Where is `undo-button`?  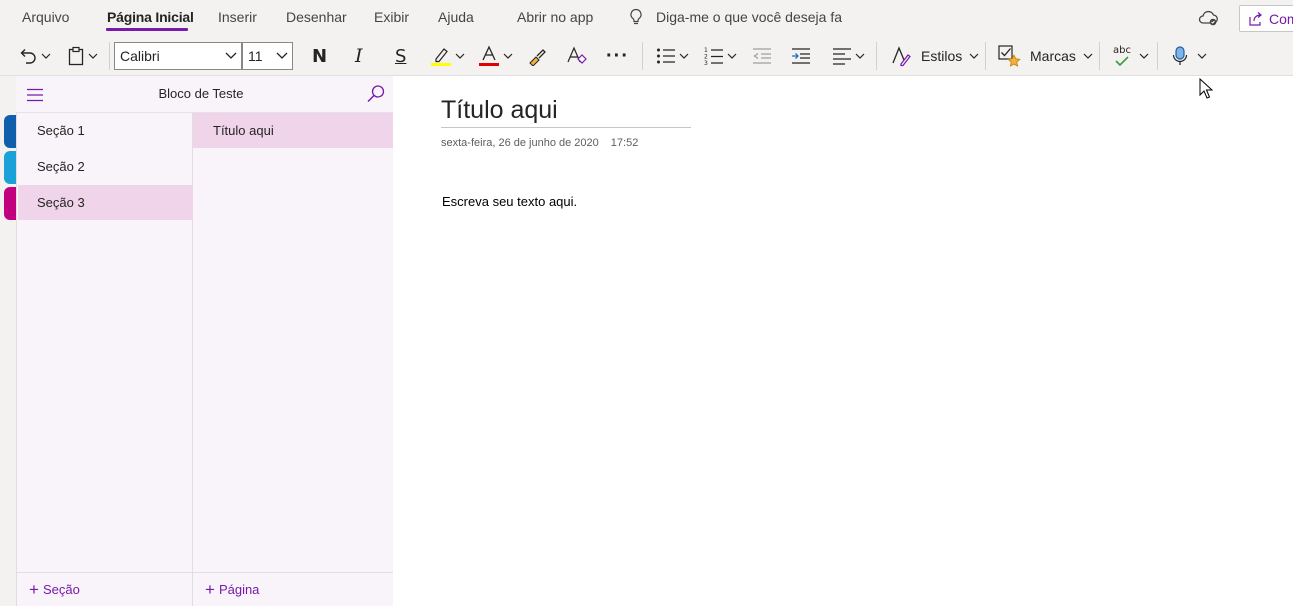
undo-button is located at coordinates (34, 56).